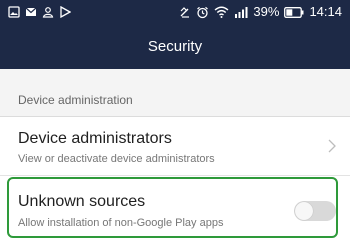 This screenshot has height=241, width=350. What do you see at coordinates (75, 100) in the screenshot?
I see `section-header-label: Device administration` at bounding box center [75, 100].